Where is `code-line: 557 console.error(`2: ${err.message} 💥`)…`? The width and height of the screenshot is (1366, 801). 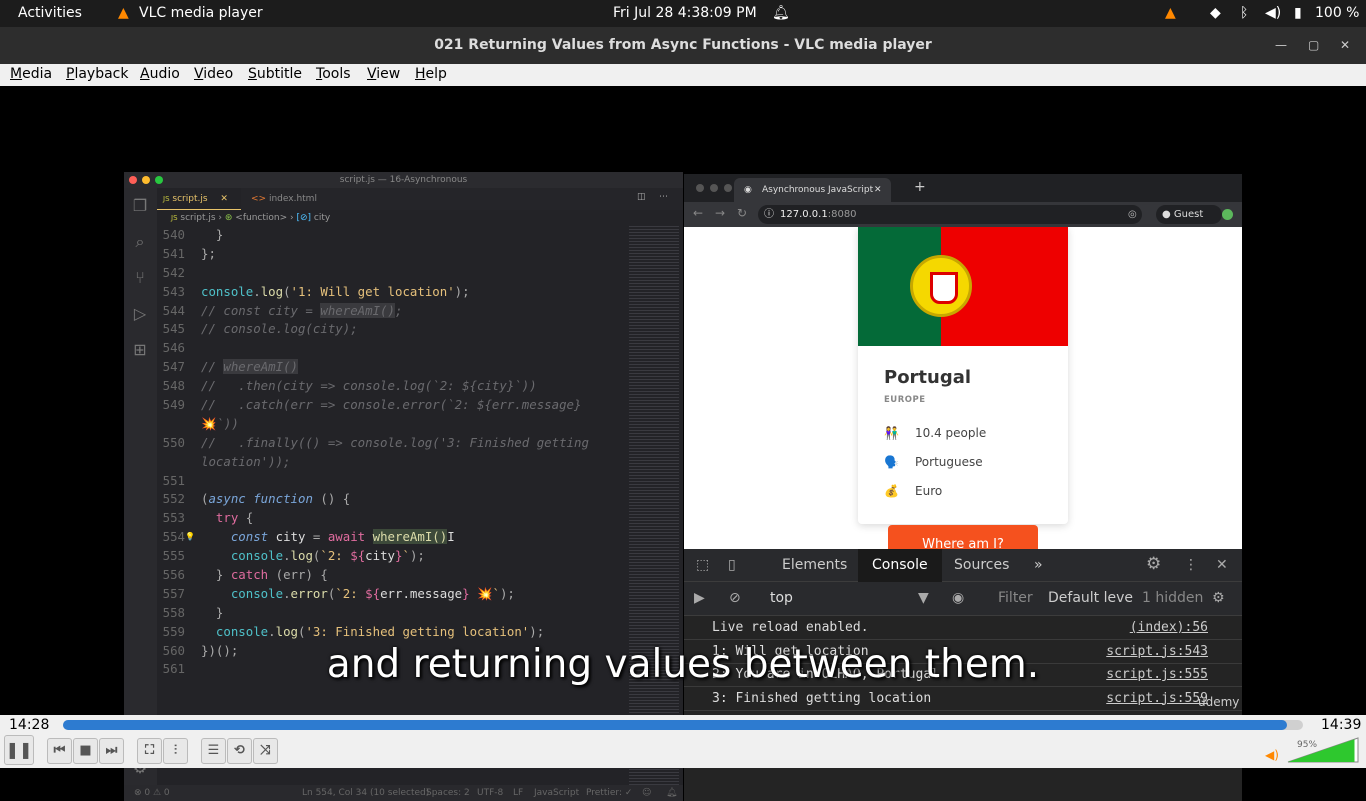
code-line: 557 console.error(`2: ${err.message} 💥`)… is located at coordinates (392, 594).